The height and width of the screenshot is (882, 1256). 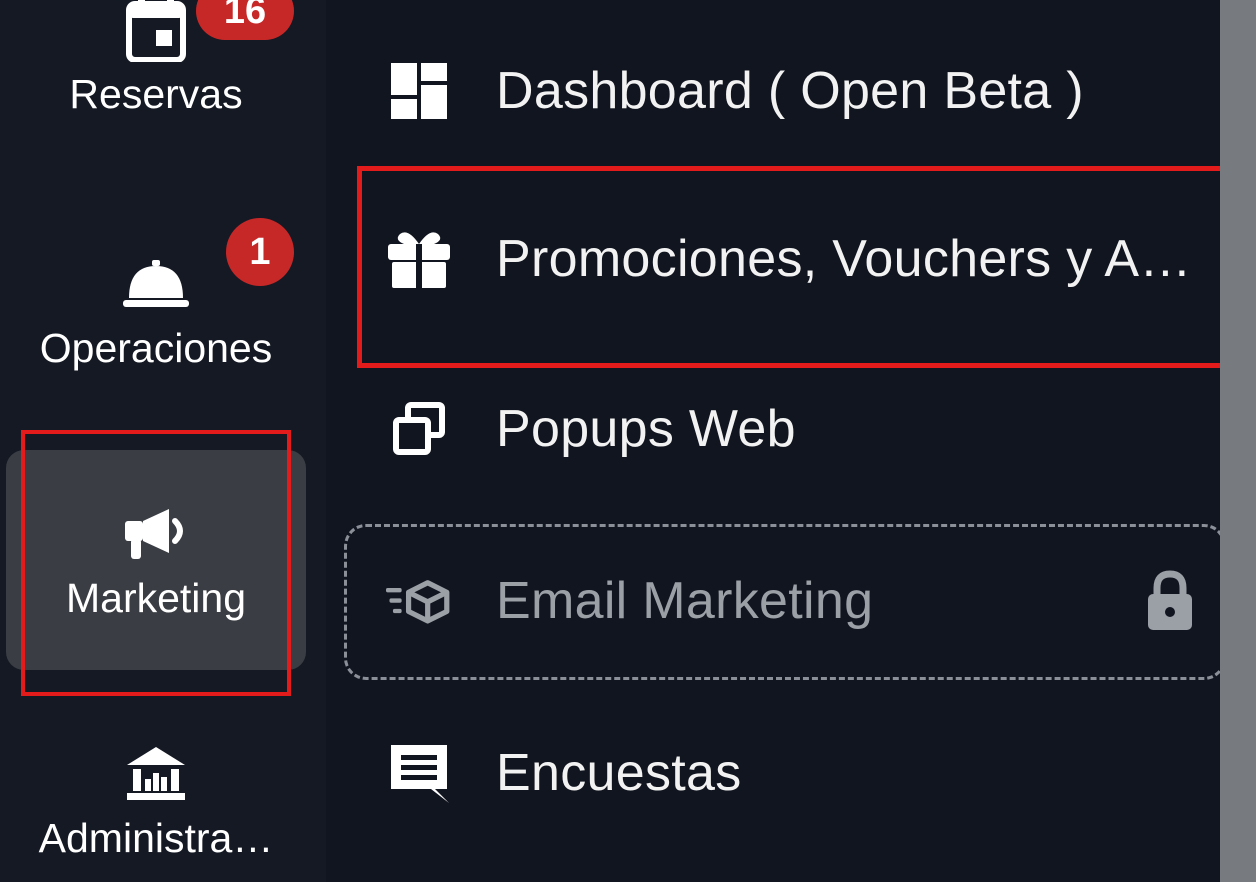 What do you see at coordinates (156, 563) in the screenshot?
I see `marketing-highlight-frame` at bounding box center [156, 563].